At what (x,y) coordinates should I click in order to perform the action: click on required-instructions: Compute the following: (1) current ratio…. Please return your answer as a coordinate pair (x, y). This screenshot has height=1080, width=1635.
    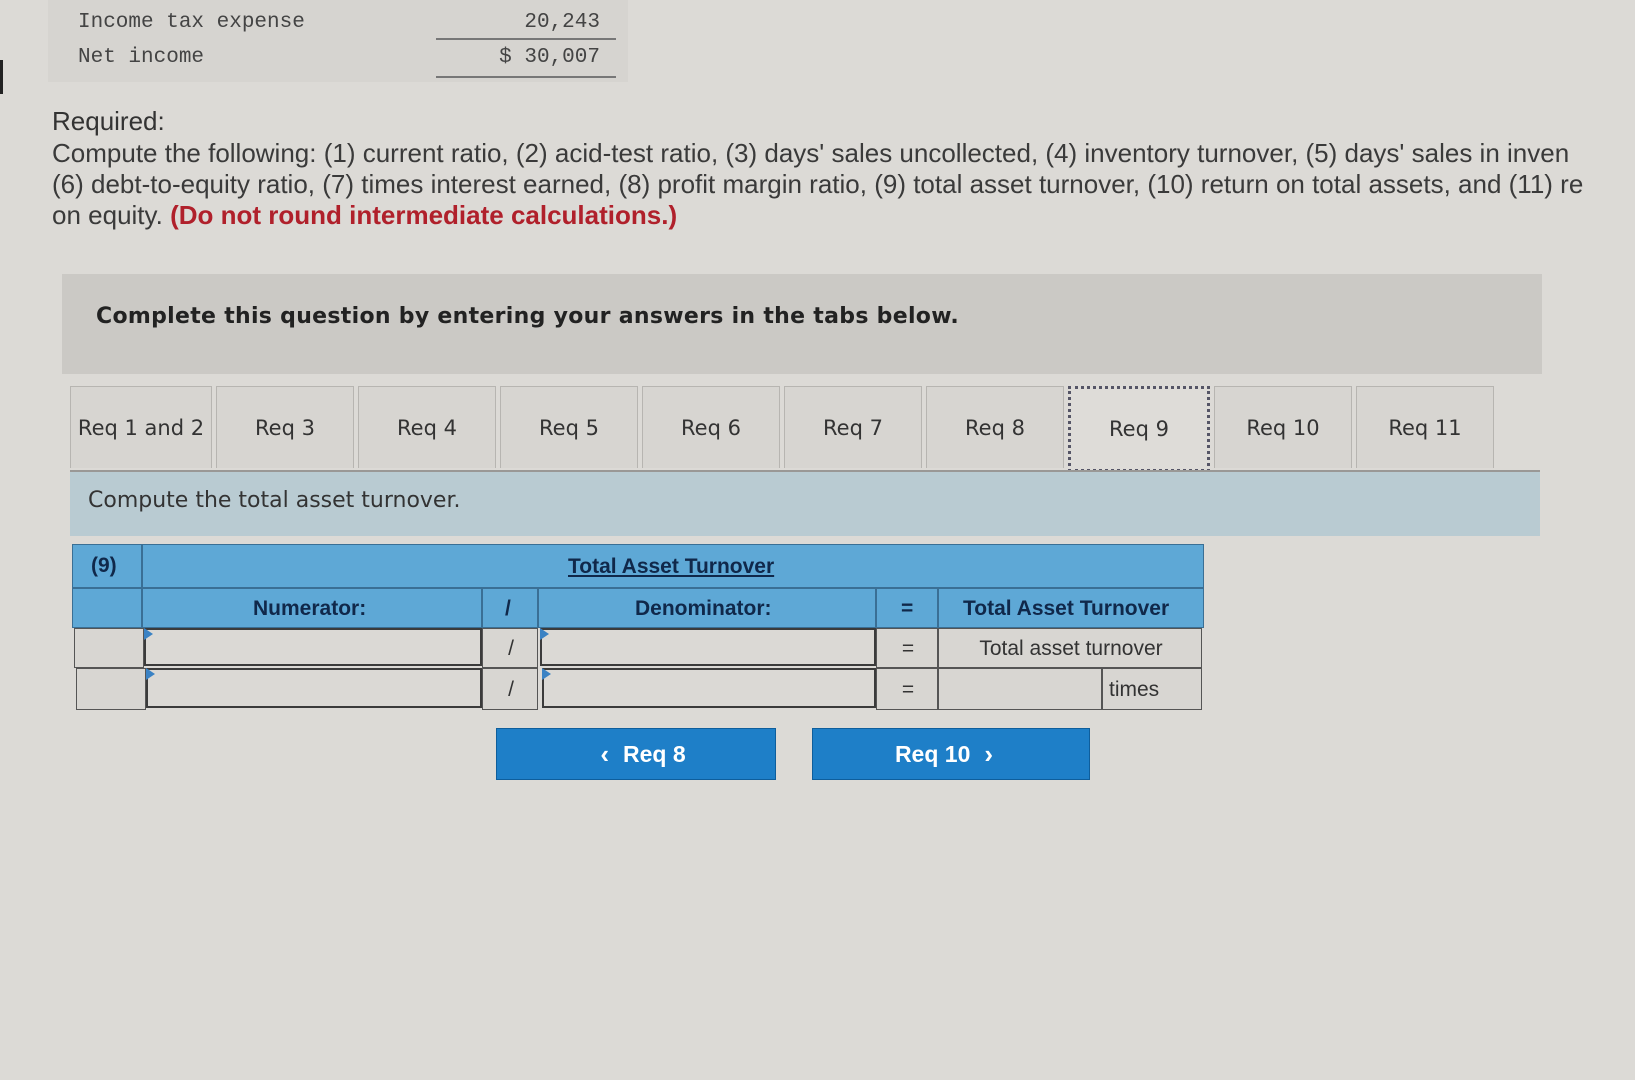
    Looking at the image, I should click on (843, 184).